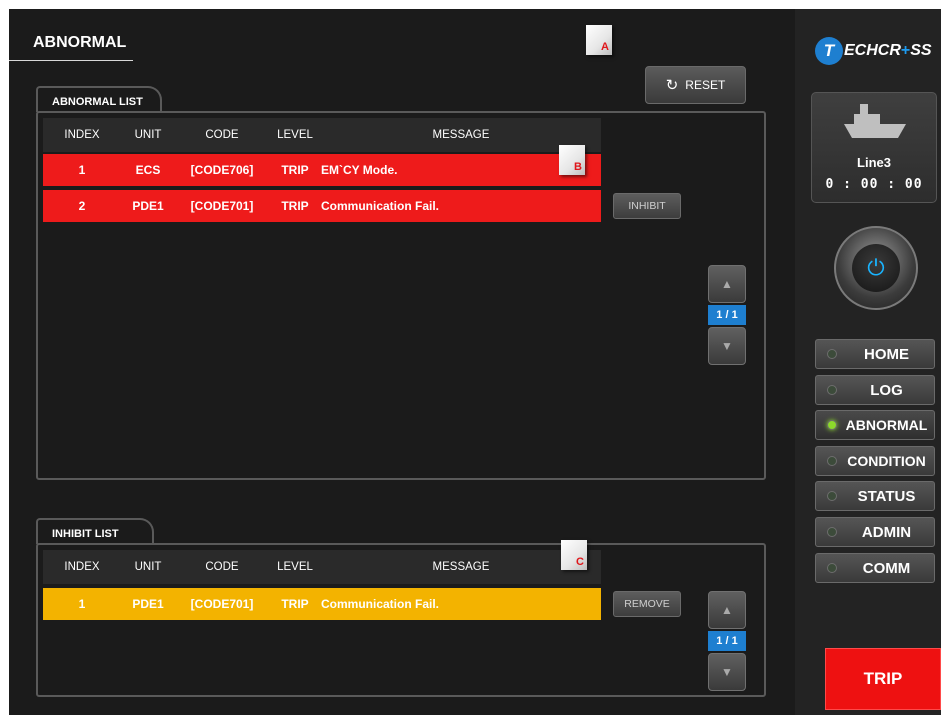 The width and height of the screenshot is (941, 717). What do you see at coordinates (222, 170) in the screenshot?
I see `row-code: [CODE706]` at bounding box center [222, 170].